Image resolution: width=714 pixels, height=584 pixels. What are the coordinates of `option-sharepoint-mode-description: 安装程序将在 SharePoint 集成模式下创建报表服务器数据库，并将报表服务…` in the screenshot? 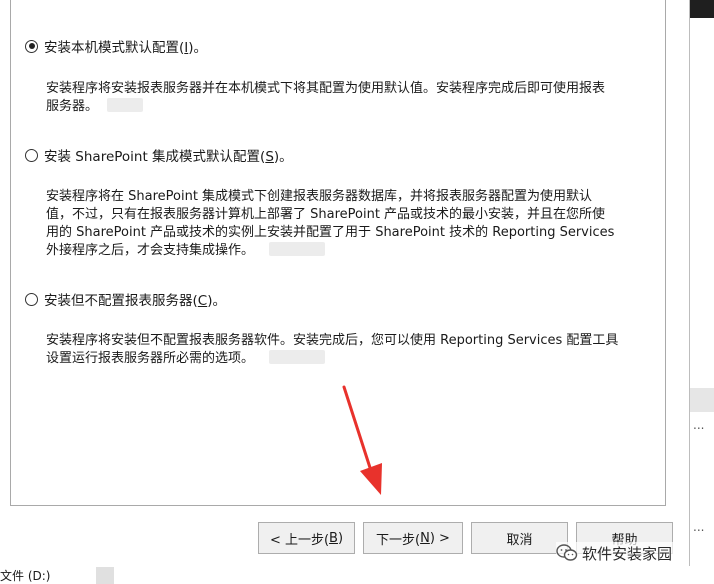 It's located at (356, 224).